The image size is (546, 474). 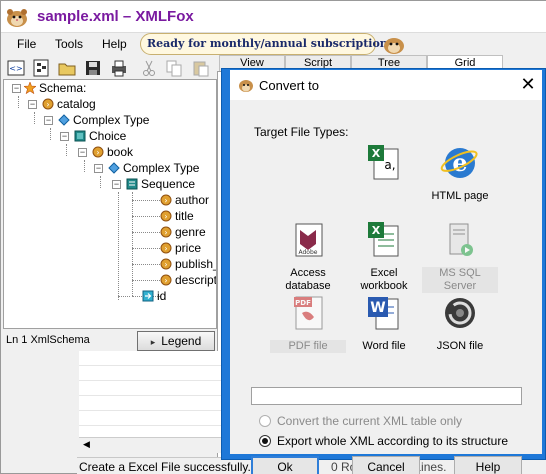 I want to click on tree-node-description: › descript, so click(x=188, y=281).